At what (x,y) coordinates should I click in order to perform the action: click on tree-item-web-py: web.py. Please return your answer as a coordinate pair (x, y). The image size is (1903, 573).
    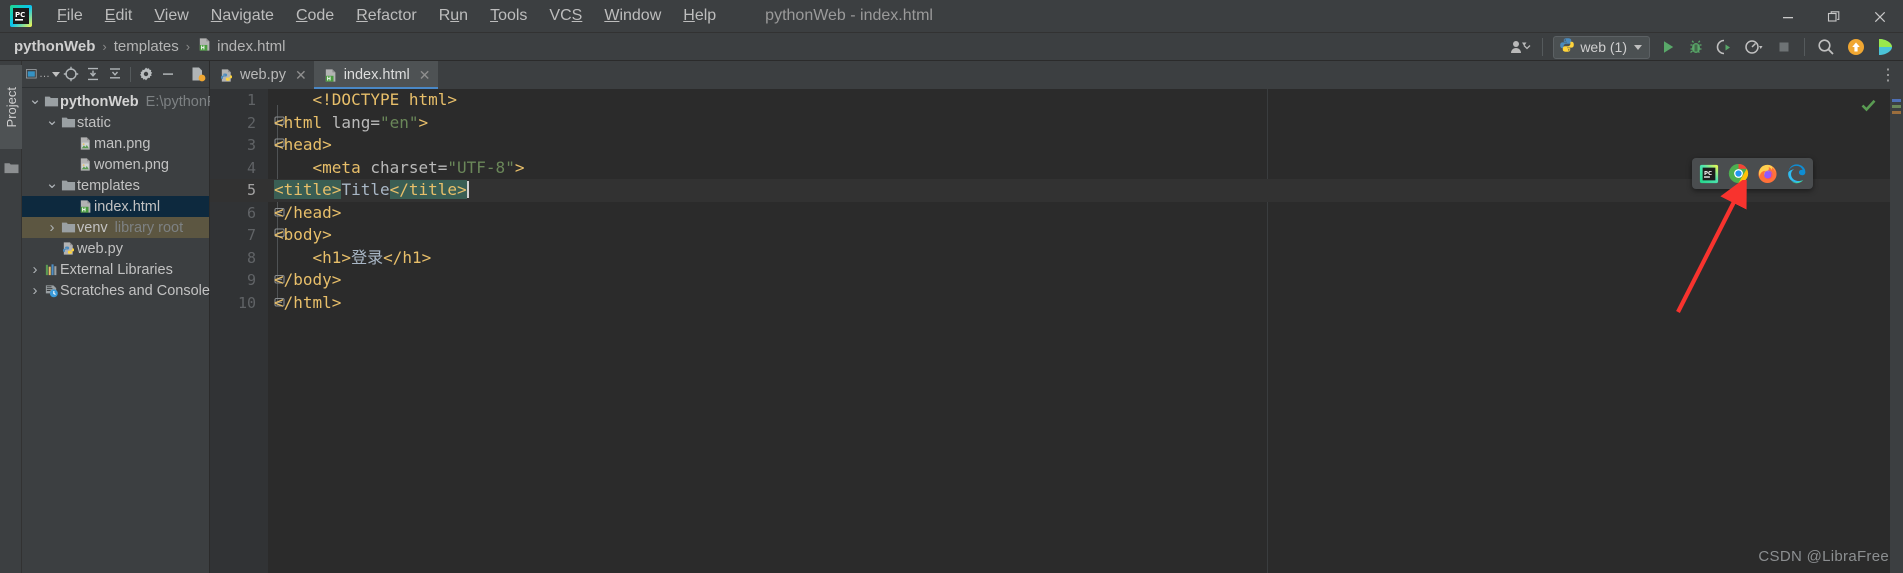
    Looking at the image, I should click on (115, 248).